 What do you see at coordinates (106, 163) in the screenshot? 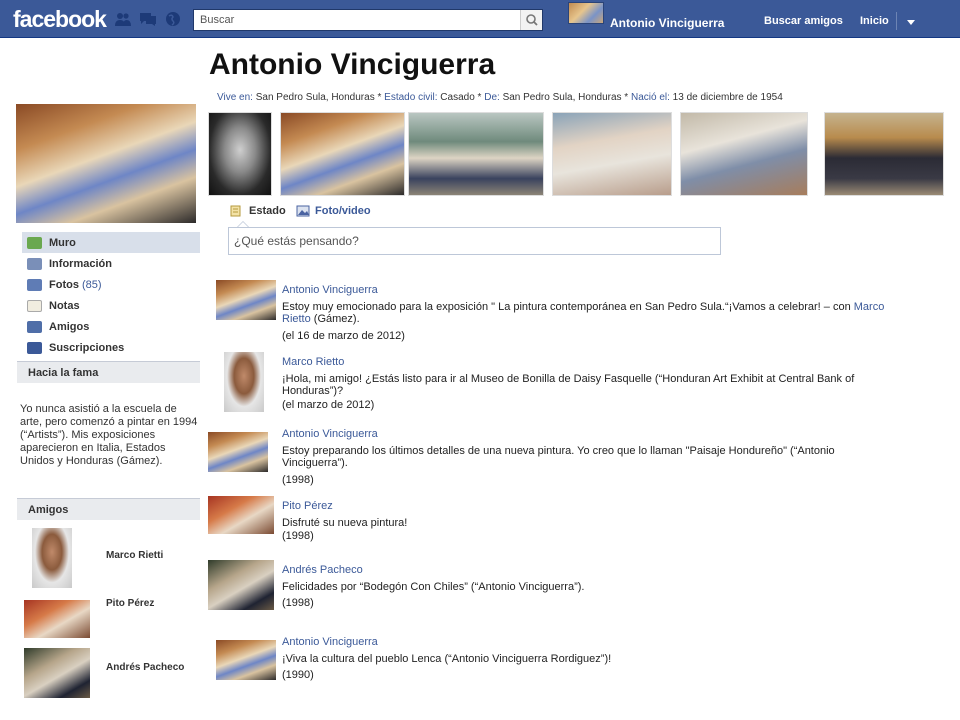
I see `profile-picture` at bounding box center [106, 163].